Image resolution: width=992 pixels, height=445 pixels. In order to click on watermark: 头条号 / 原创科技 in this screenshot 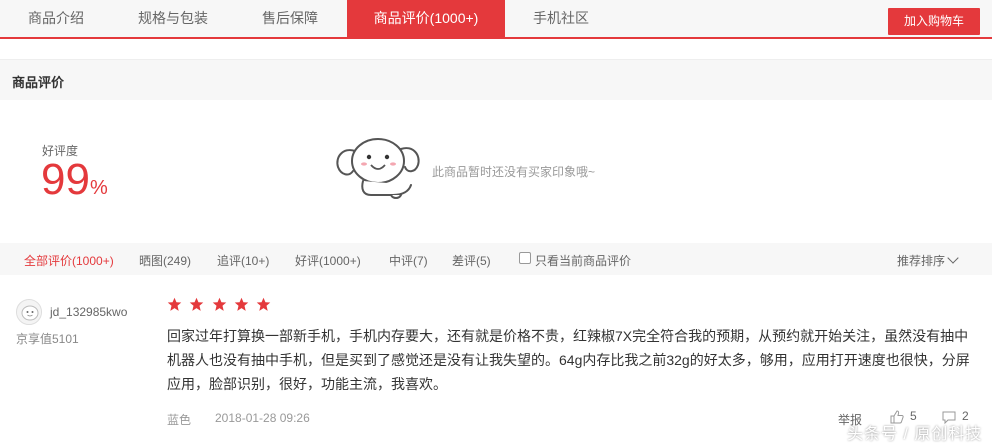, I will do `click(915, 434)`.